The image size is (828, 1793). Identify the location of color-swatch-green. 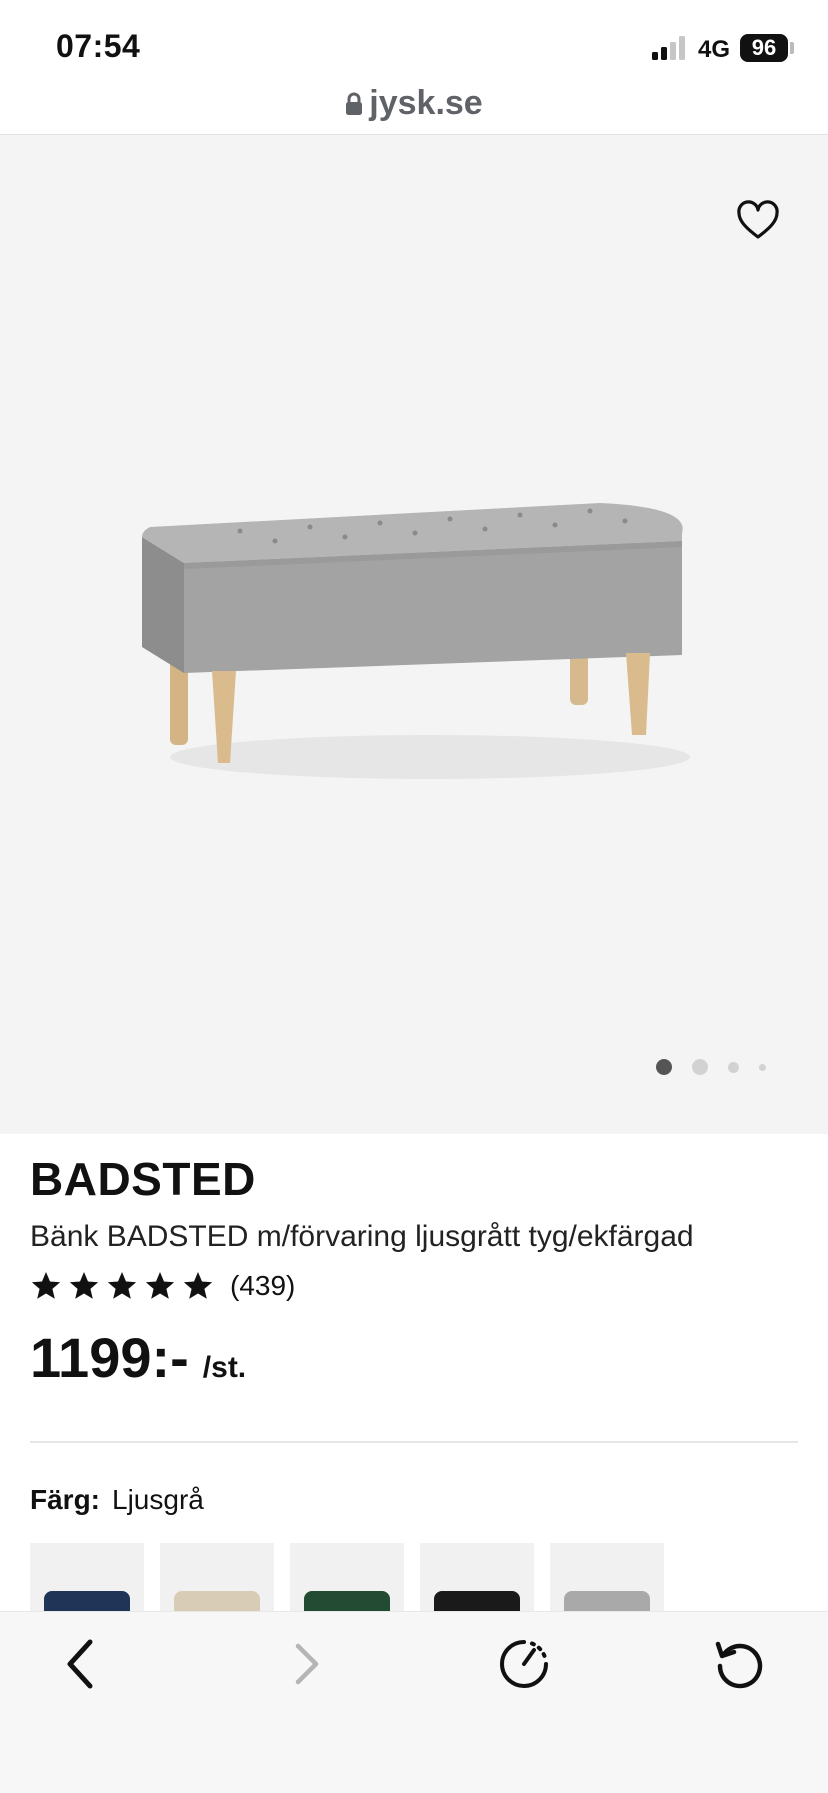
(347, 1577).